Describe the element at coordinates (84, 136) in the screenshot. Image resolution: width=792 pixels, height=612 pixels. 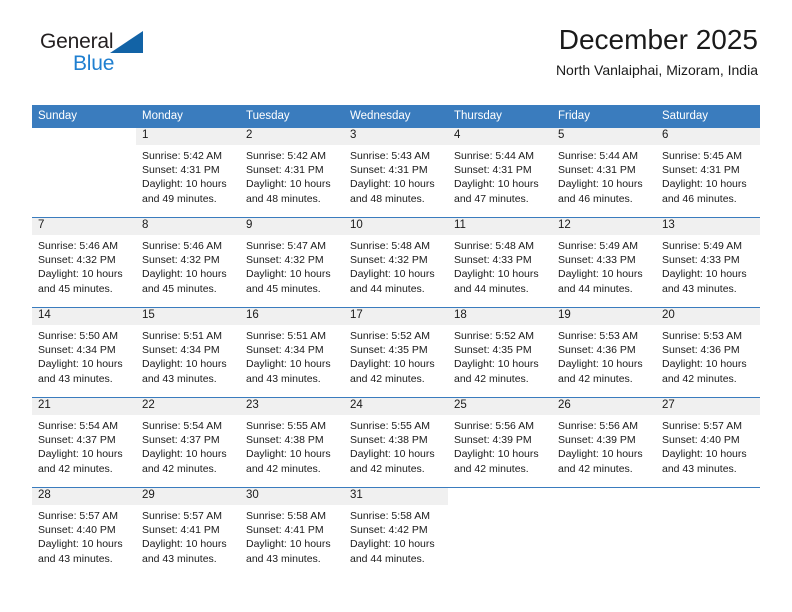
I see `day-number` at that location.